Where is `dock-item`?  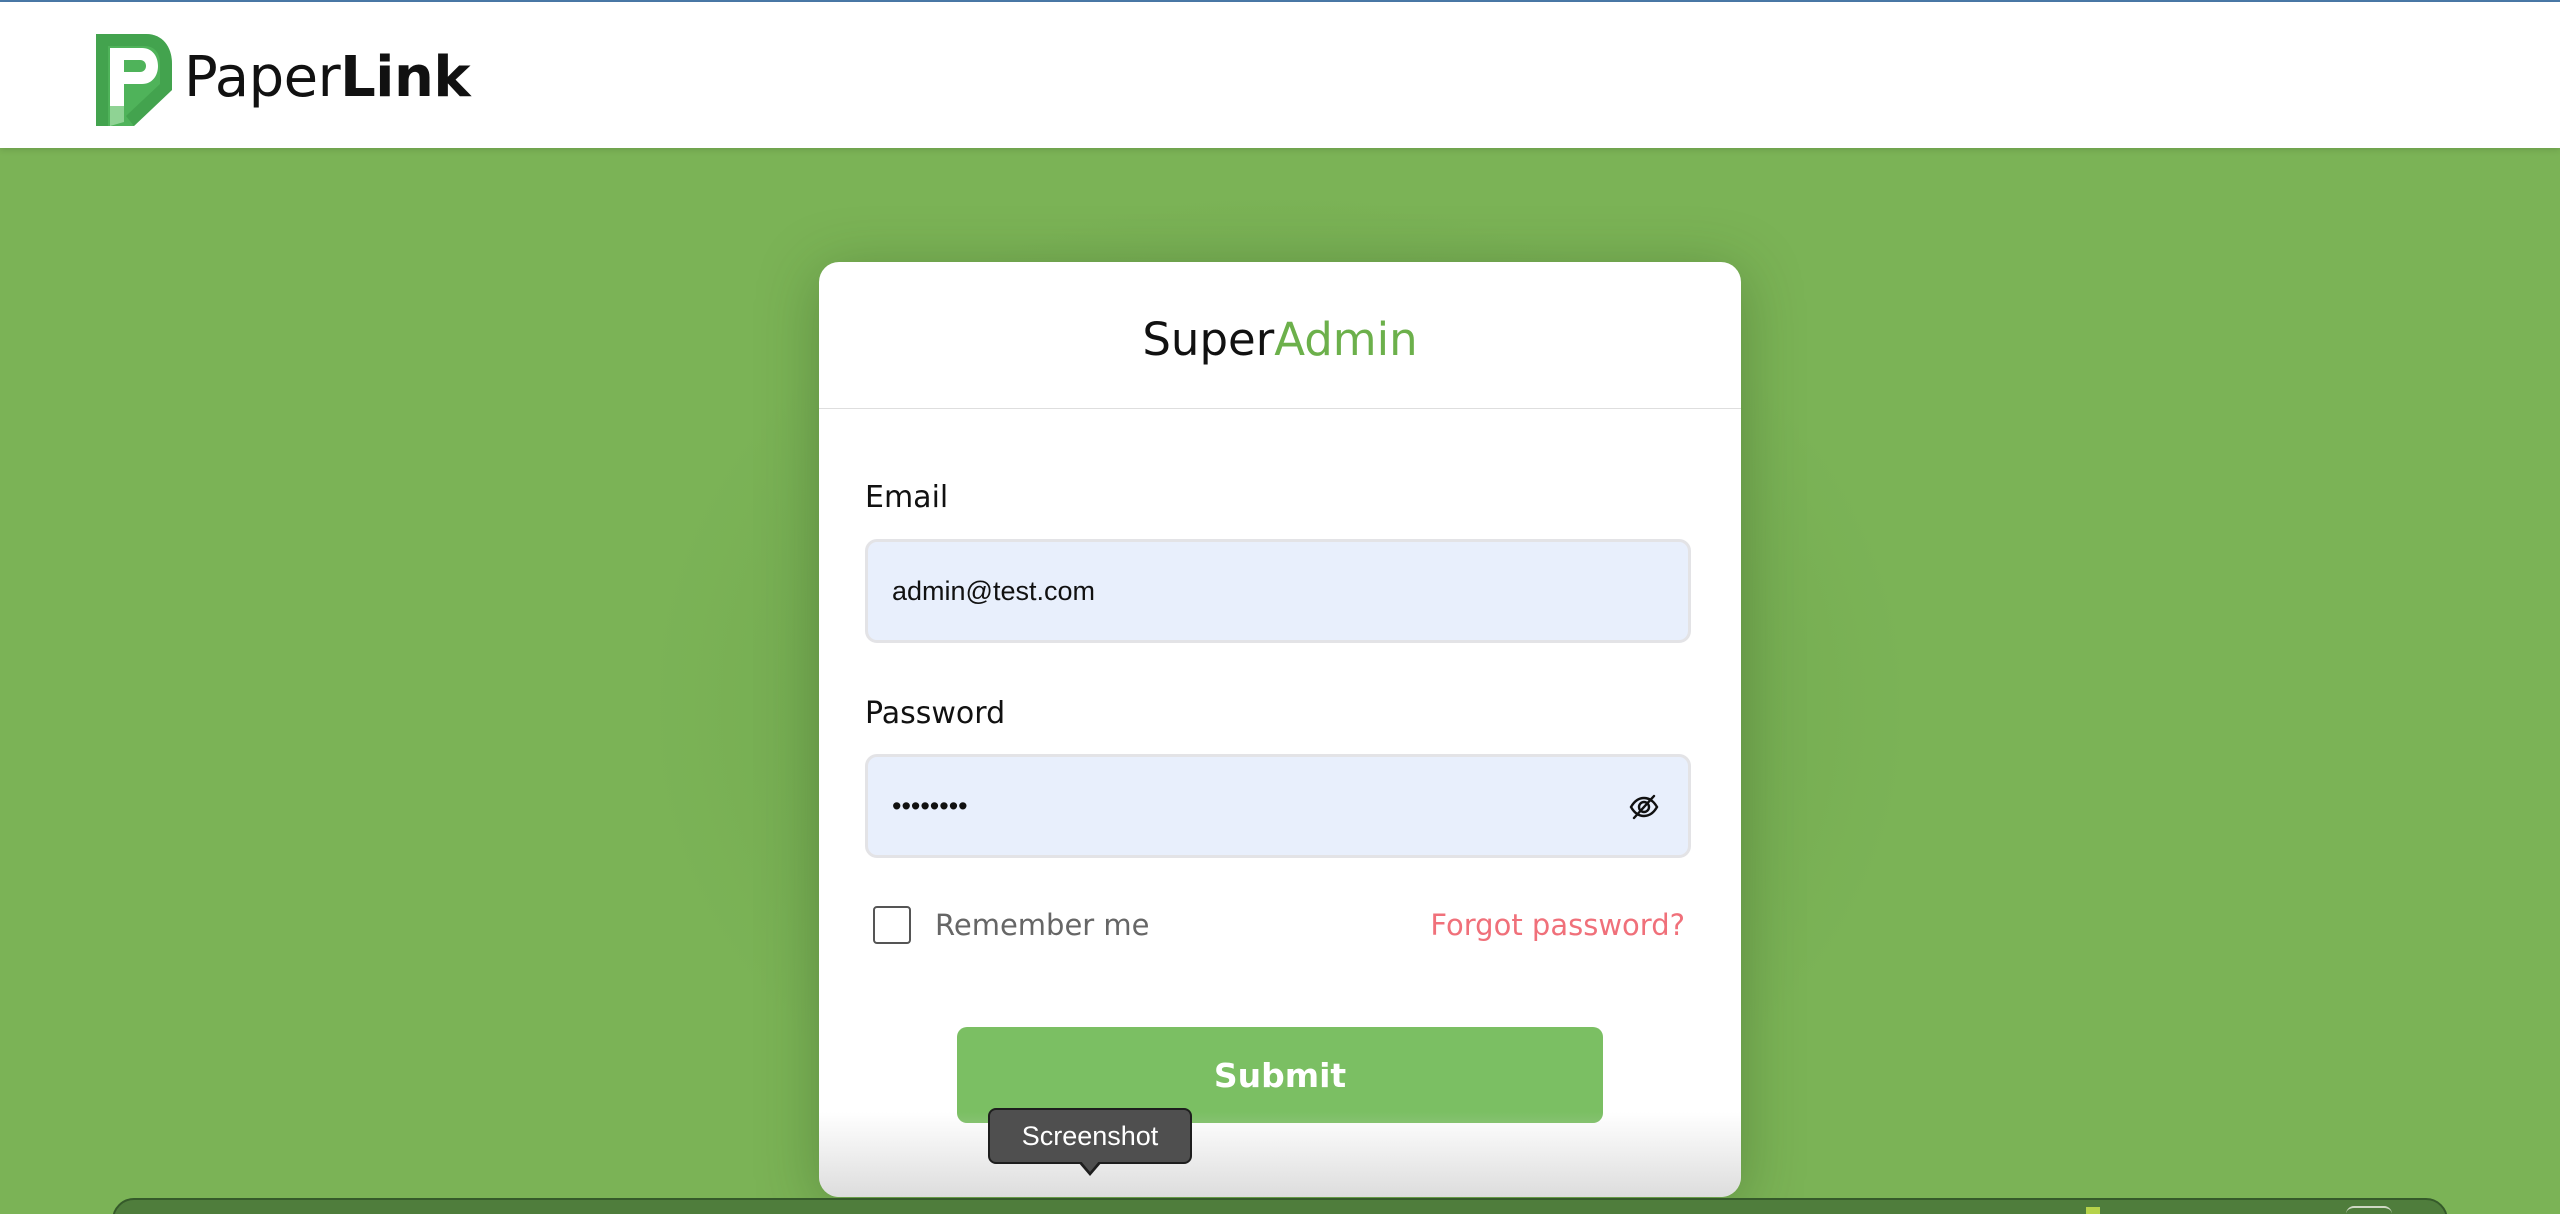
dock-item is located at coordinates (2369, 1210).